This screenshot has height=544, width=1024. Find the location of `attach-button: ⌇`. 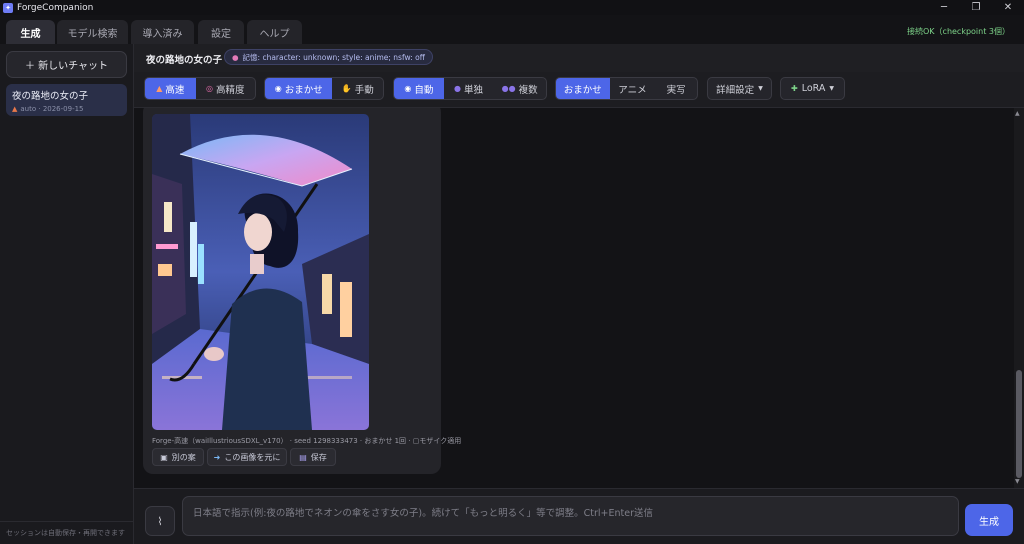

attach-button: ⌇ is located at coordinates (160, 521).